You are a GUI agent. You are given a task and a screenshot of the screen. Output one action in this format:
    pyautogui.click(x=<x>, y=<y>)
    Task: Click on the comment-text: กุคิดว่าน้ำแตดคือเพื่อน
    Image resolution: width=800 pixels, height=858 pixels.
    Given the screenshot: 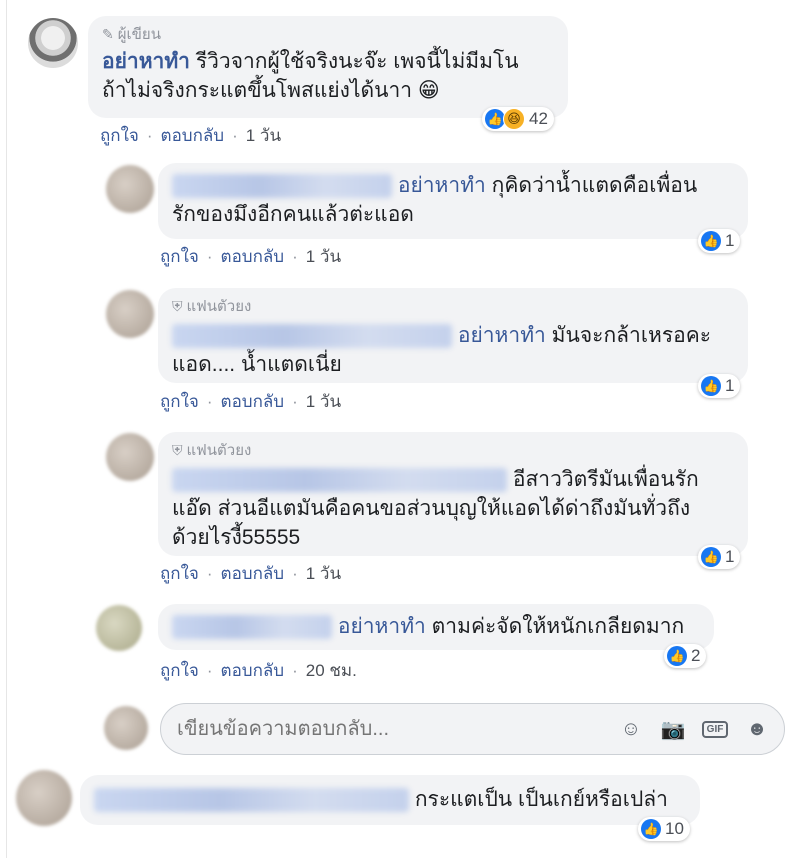 What is the action you would take?
    pyautogui.click(x=594, y=185)
    